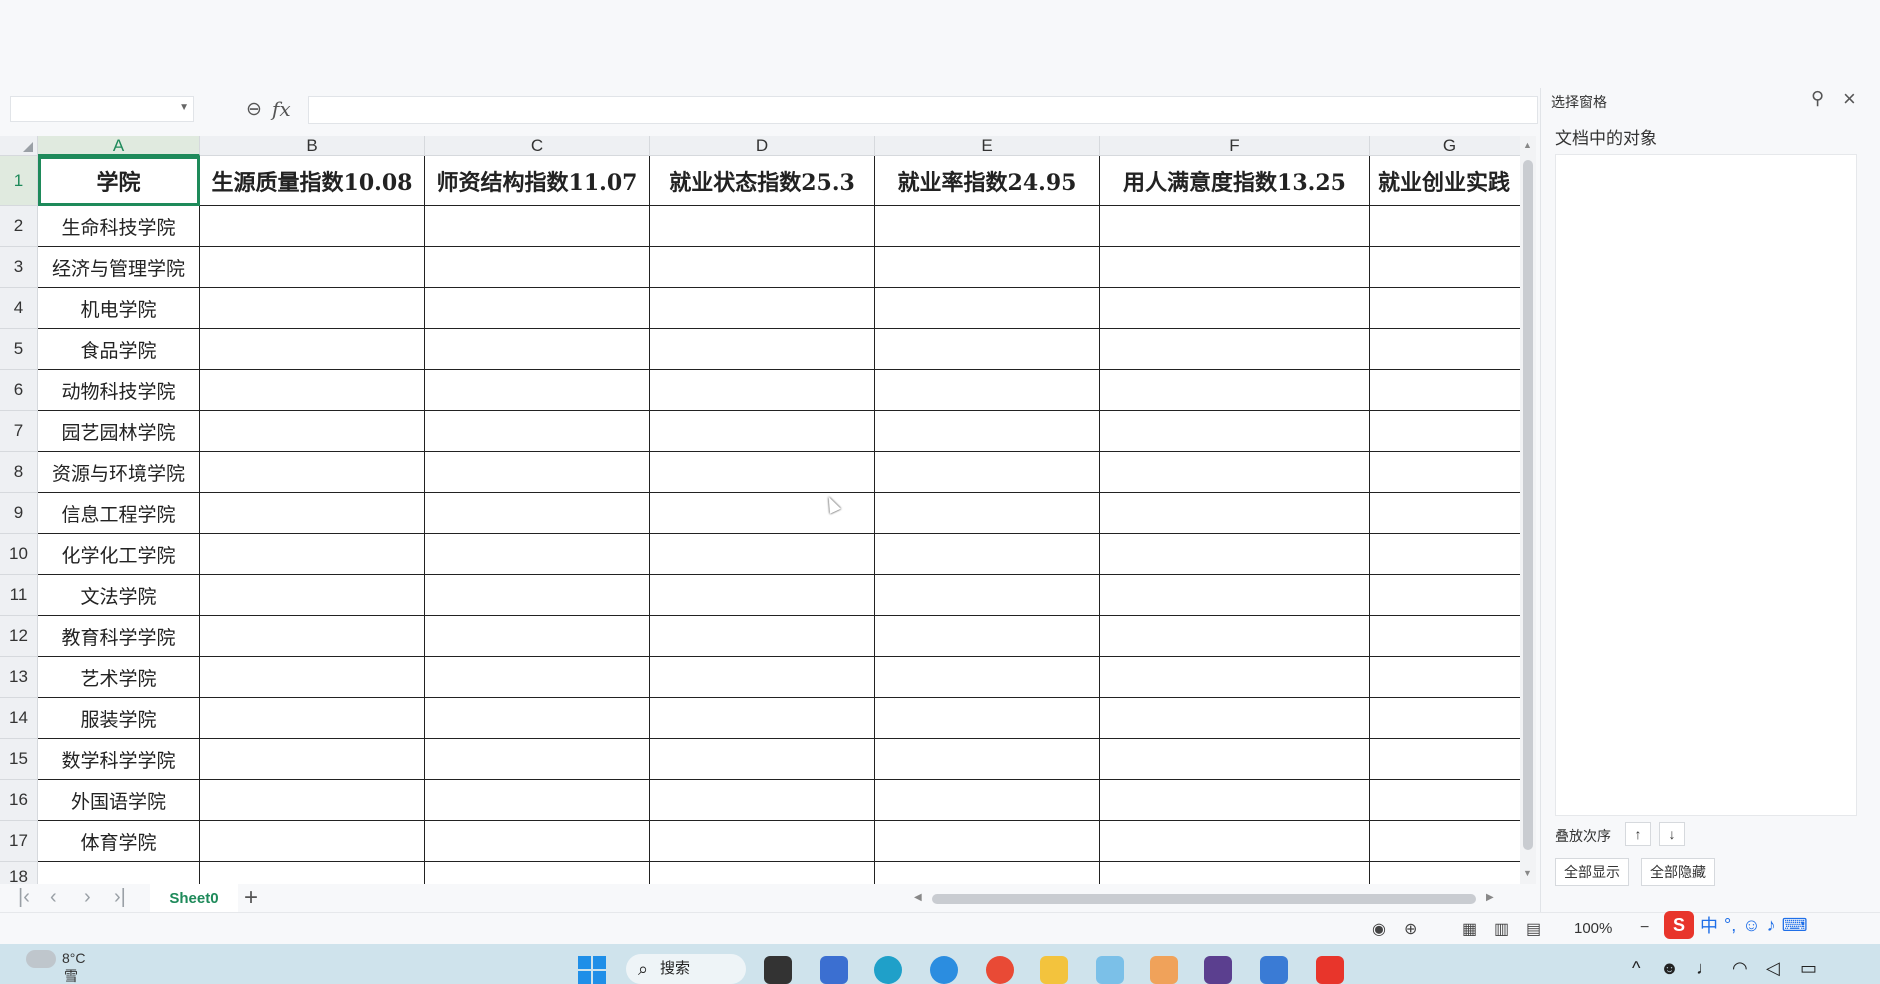  Describe the element at coordinates (778, 970) in the screenshot. I see `task-view-icon` at that location.